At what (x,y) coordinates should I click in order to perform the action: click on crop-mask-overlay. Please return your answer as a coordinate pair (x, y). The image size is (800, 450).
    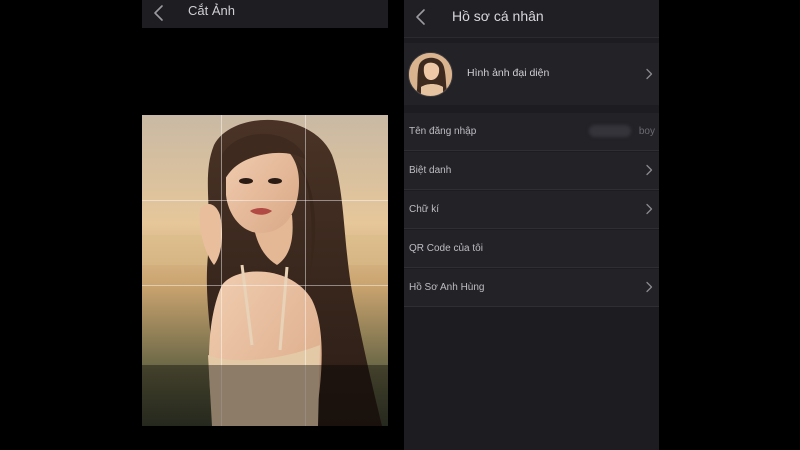
    Looking at the image, I should click on (265, 395).